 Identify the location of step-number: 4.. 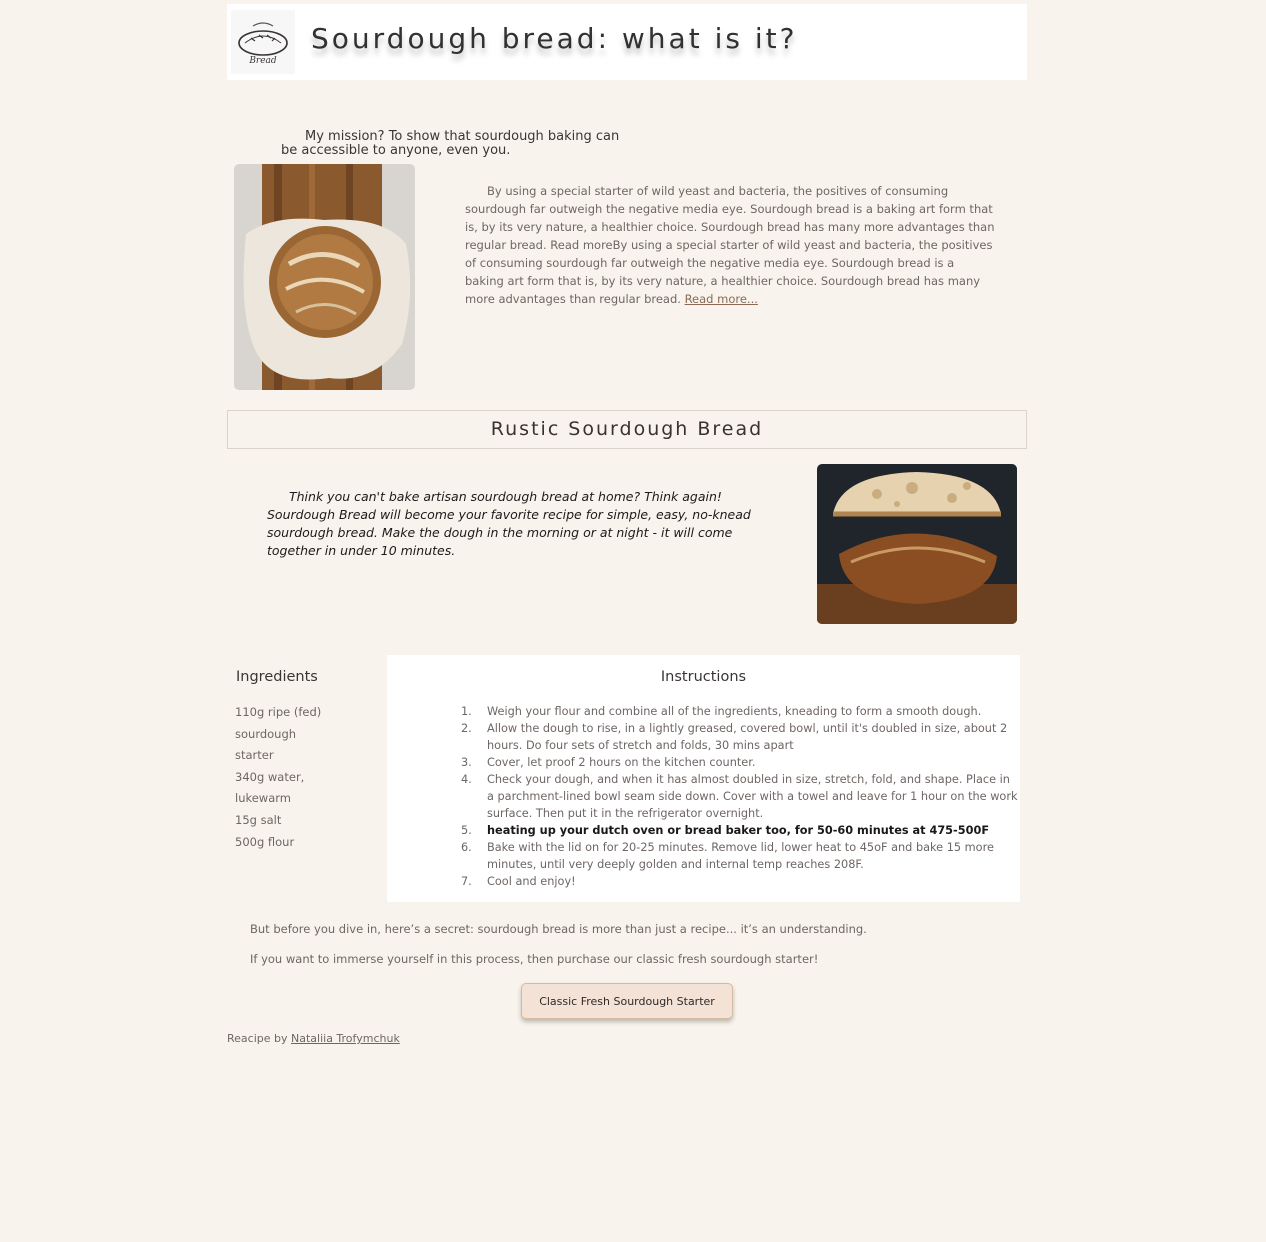
(466, 779).